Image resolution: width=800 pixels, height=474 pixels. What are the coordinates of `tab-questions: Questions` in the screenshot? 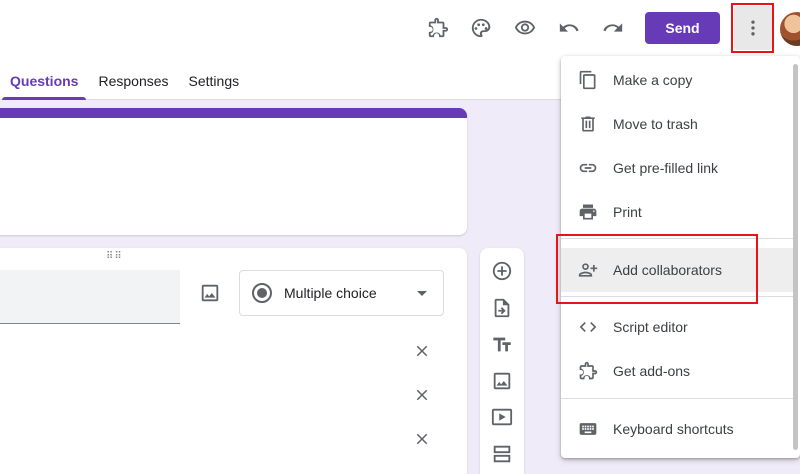 It's located at (44, 81).